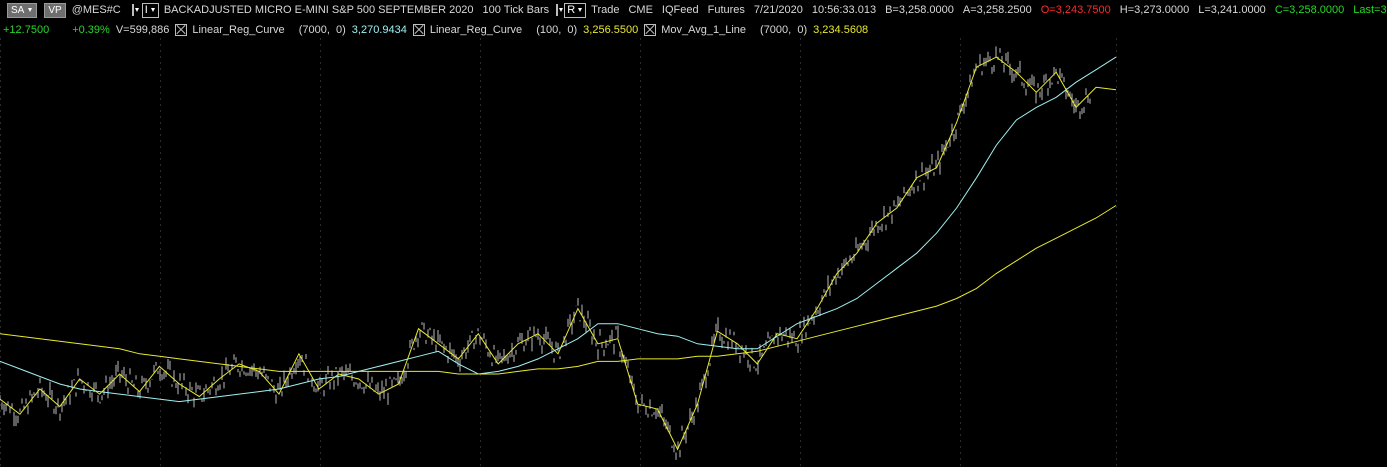 The height and width of the screenshot is (467, 1387). Describe the element at coordinates (560, 10) in the screenshot. I see `bar-type-dropdown-chevron-icon` at that location.